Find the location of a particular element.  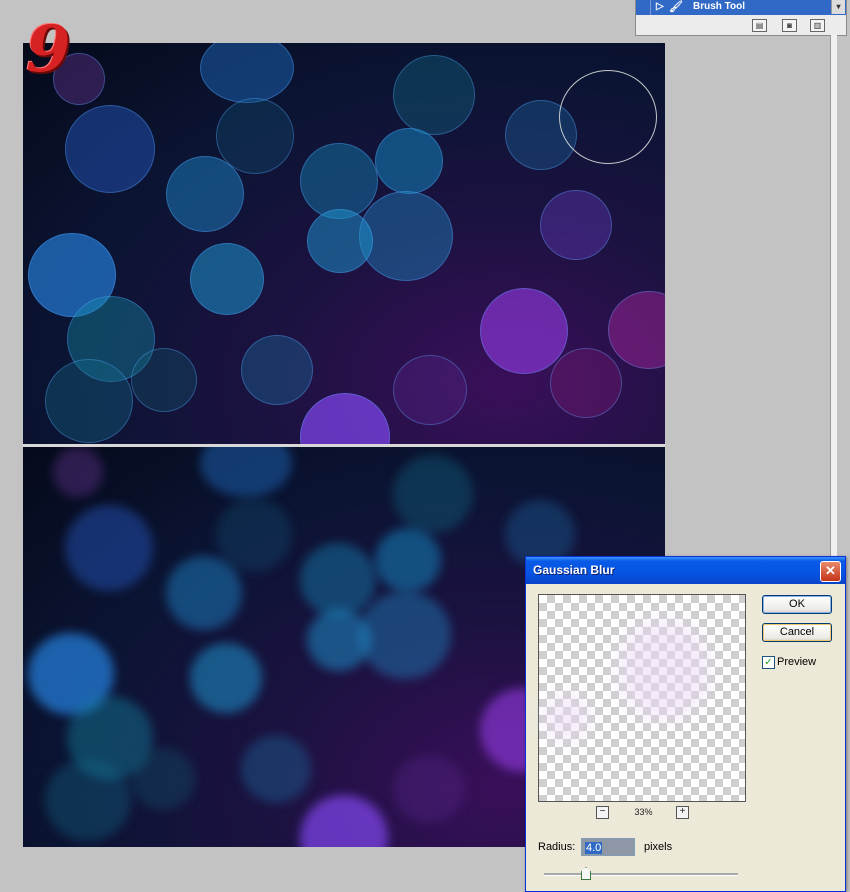

history-marker-icon: ▷ is located at coordinates (660, 6).